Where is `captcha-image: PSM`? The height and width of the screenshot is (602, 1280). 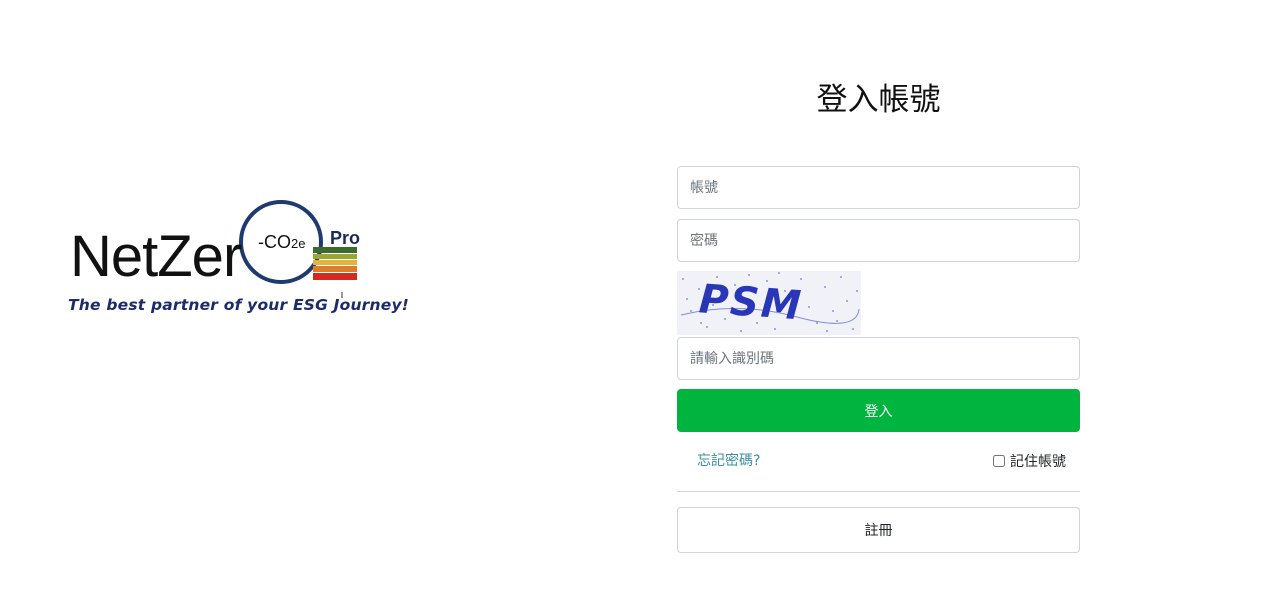
captcha-image: PSM is located at coordinates (769, 303).